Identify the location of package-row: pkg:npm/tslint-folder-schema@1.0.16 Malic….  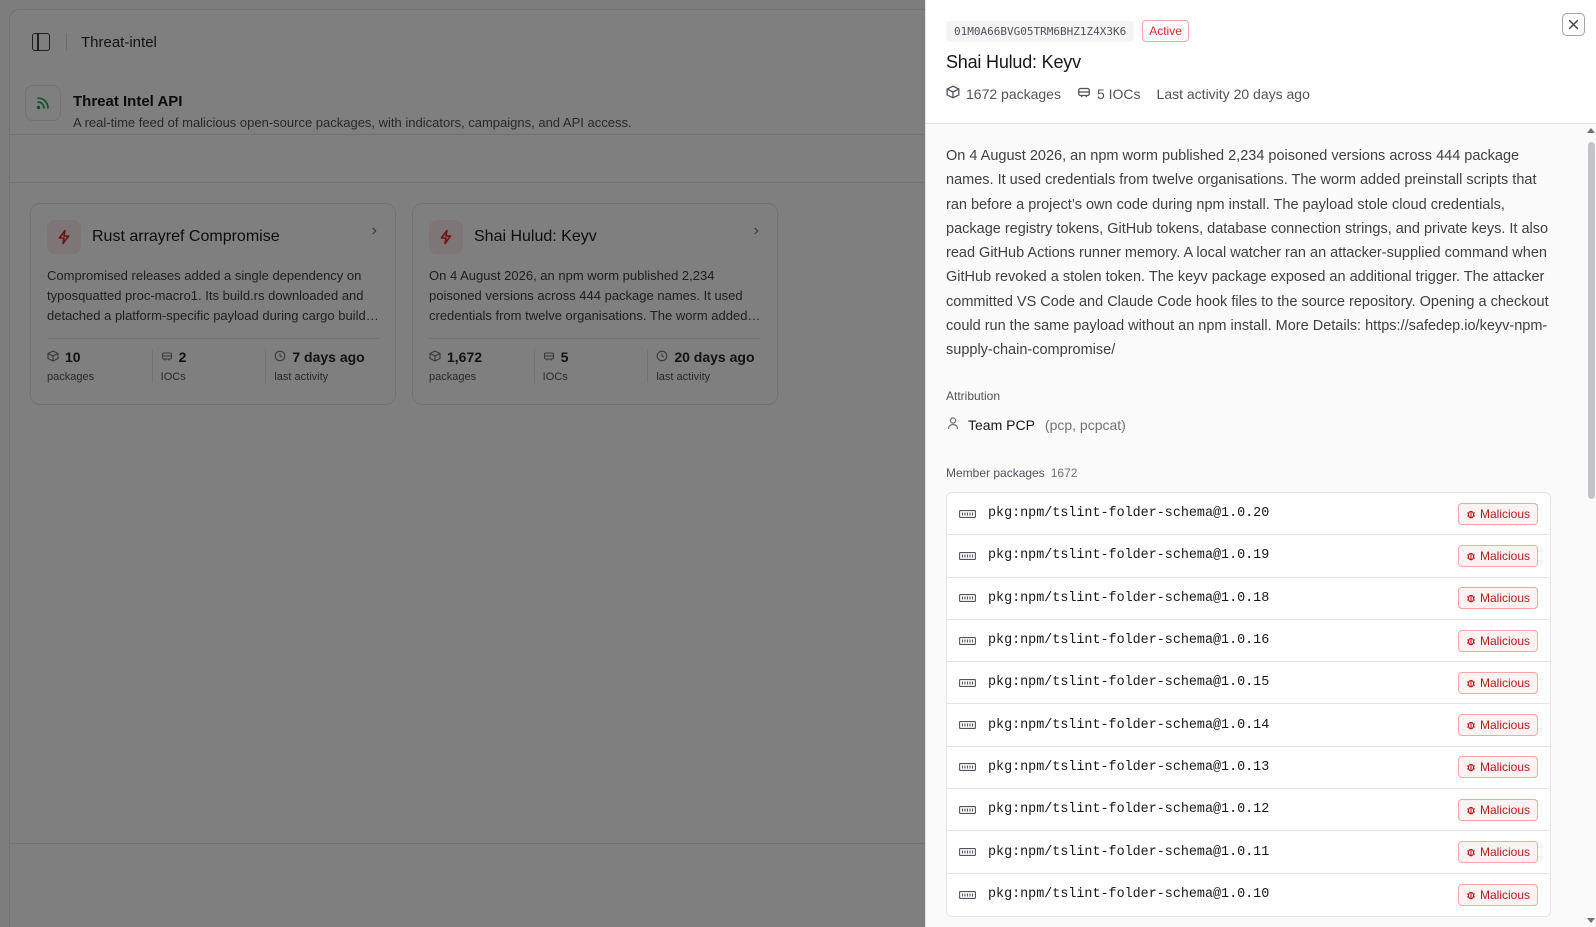
(1248, 641).